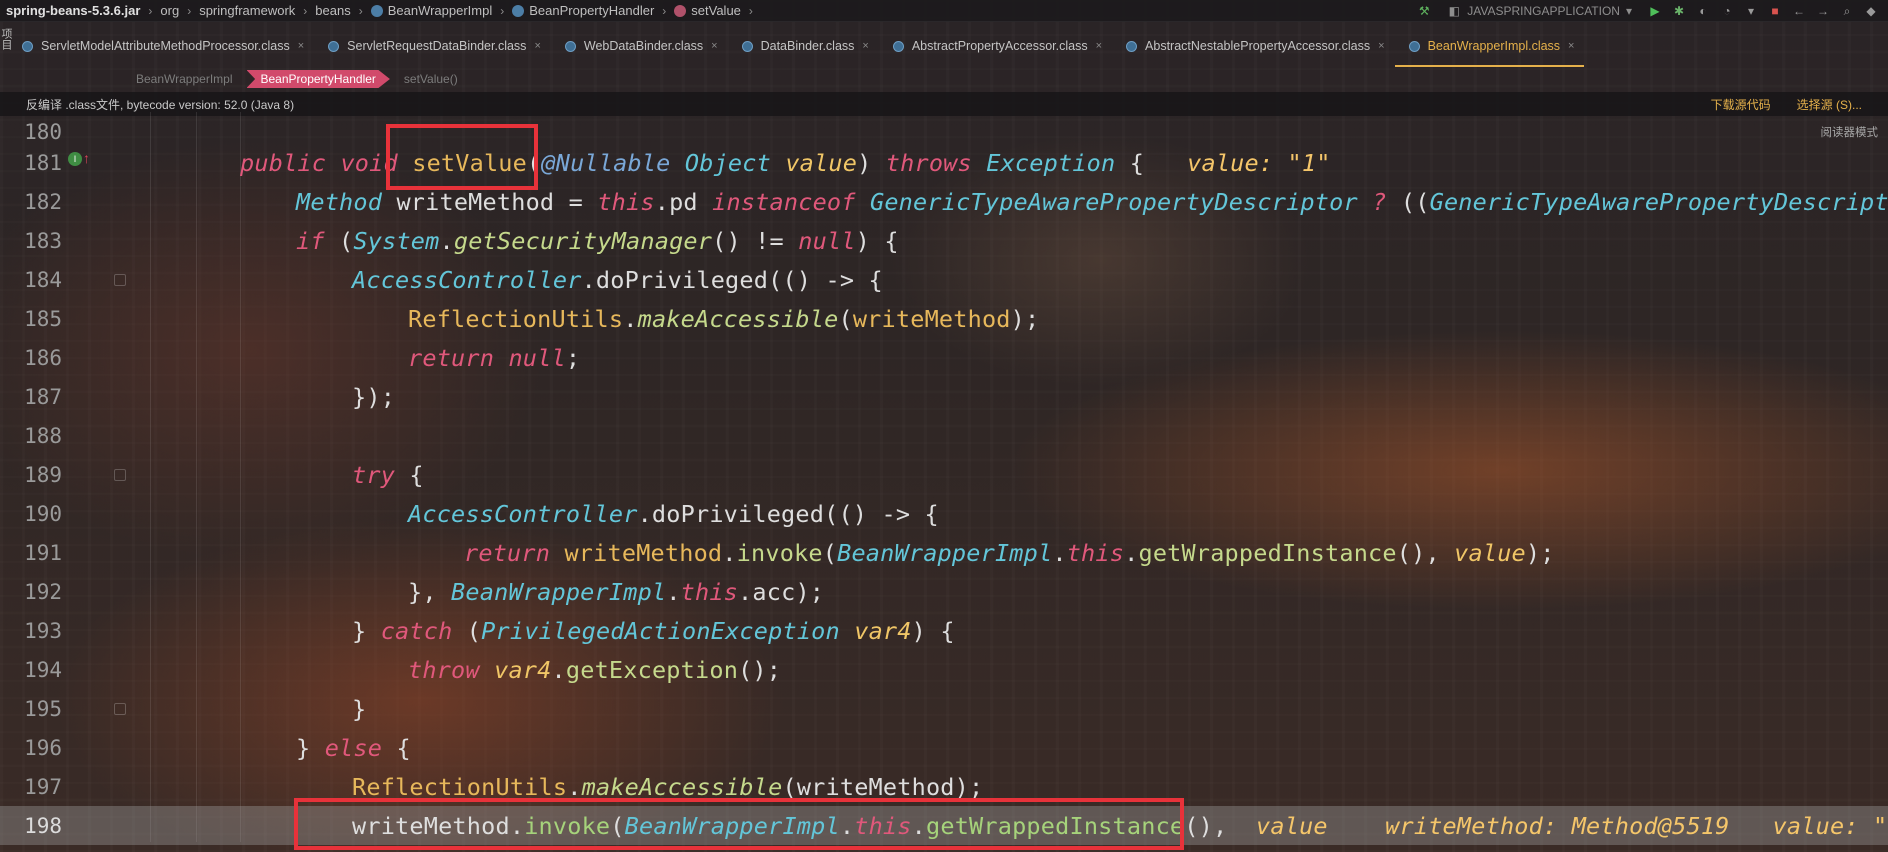 The height and width of the screenshot is (852, 1888). I want to click on spring-config-icon: ◧, so click(1454, 11).